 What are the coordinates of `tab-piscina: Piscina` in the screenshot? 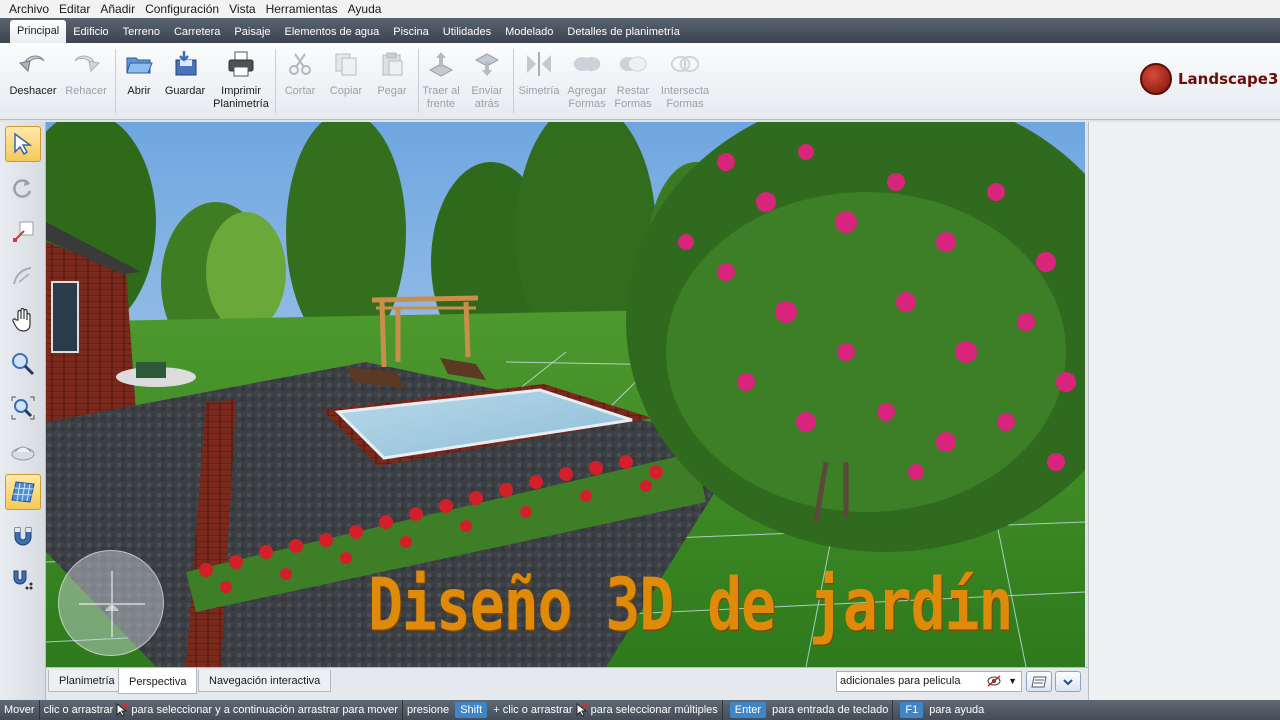 It's located at (410, 32).